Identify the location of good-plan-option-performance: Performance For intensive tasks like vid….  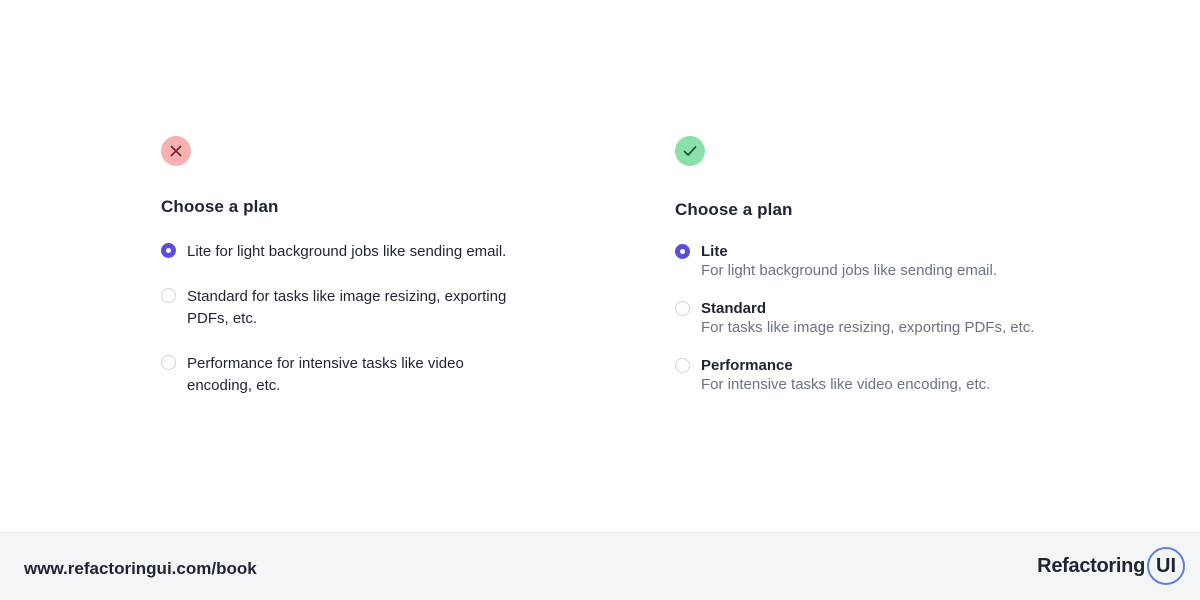
(885, 375).